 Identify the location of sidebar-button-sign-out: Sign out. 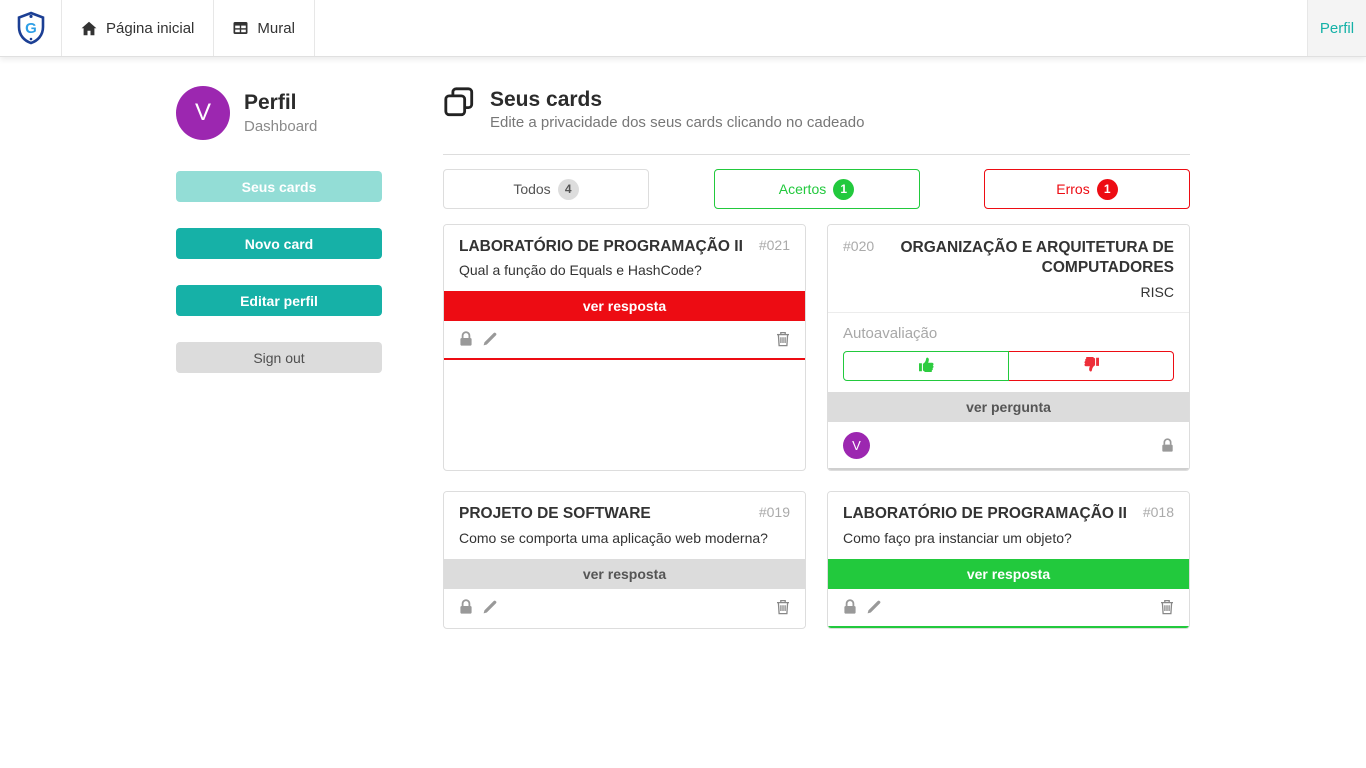
(279, 357).